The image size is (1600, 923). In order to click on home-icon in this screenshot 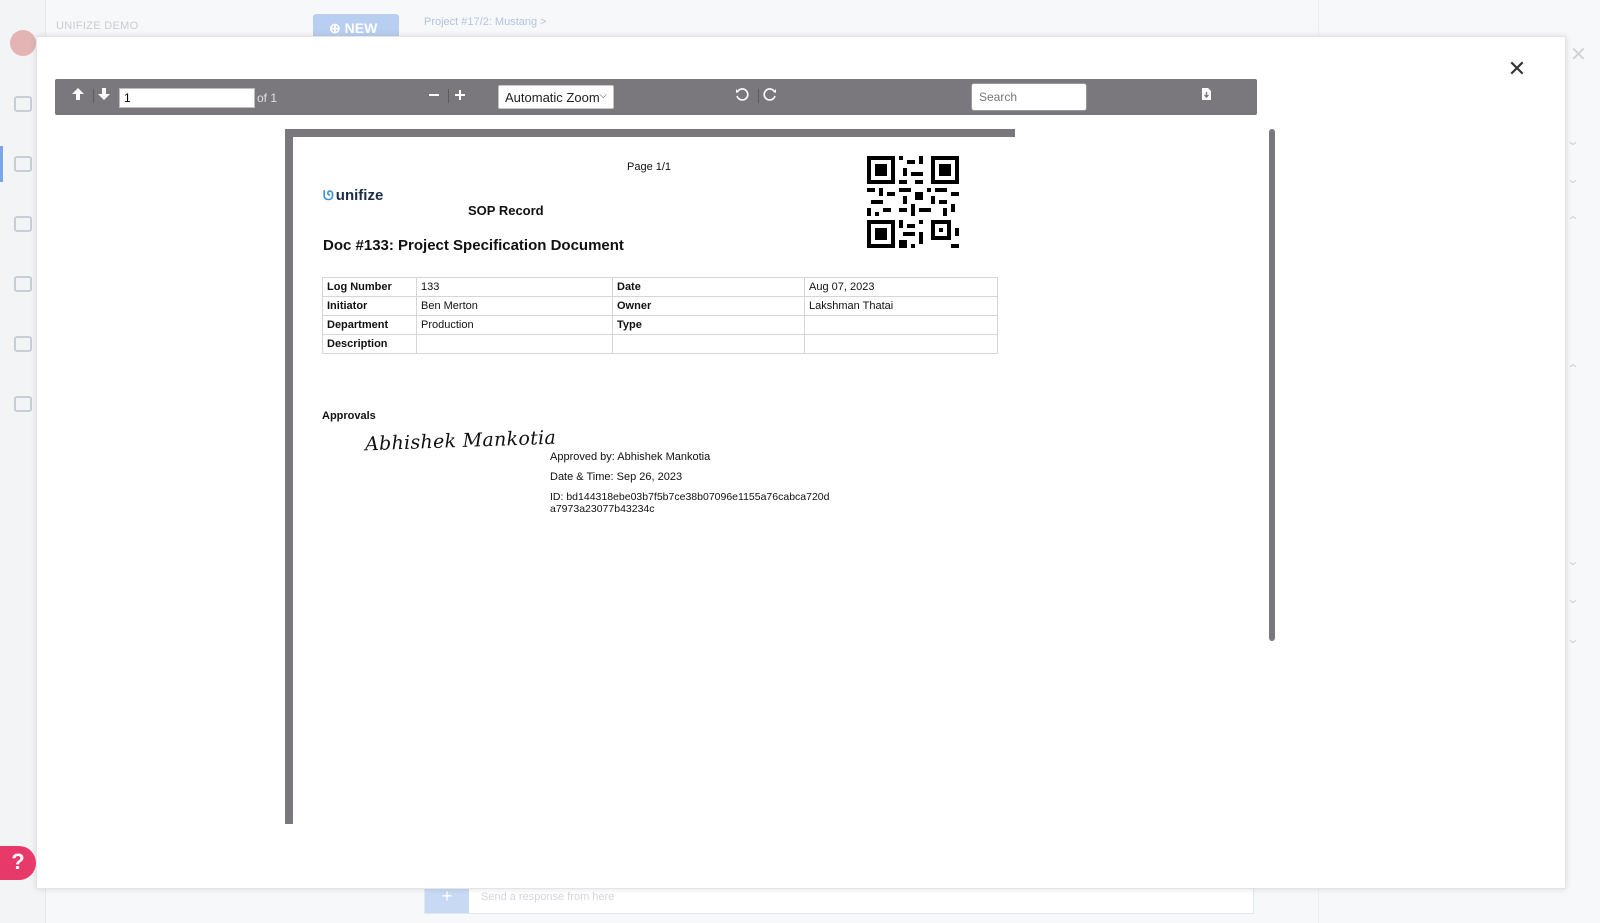, I will do `click(23, 104)`.